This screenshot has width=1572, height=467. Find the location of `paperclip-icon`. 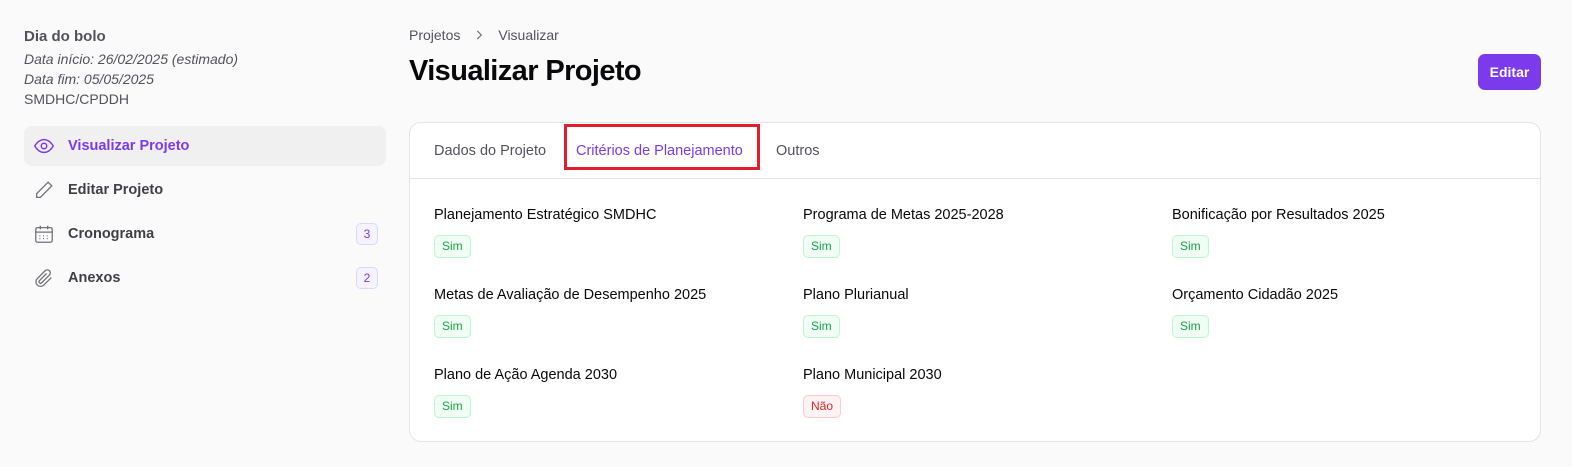

paperclip-icon is located at coordinates (44, 278).